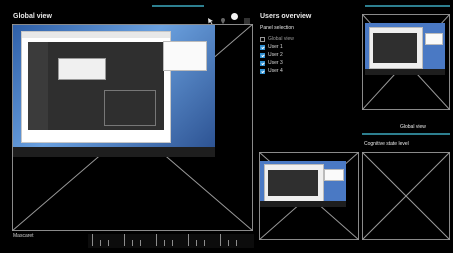 This screenshot has height=253, width=453. What do you see at coordinates (405, 72) in the screenshot?
I see `thumbnail-taskbar` at bounding box center [405, 72].